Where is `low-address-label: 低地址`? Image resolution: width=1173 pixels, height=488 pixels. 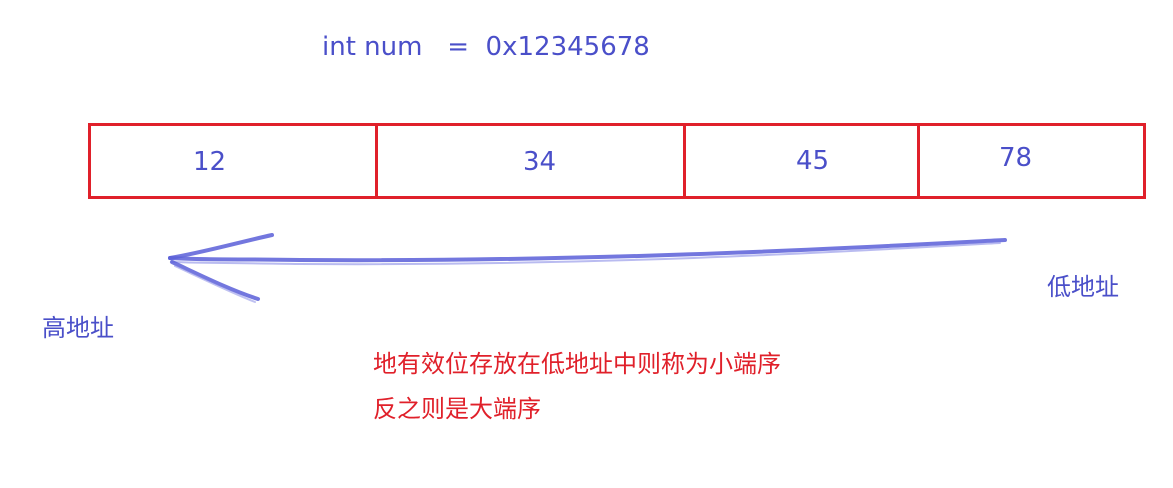
low-address-label: 低地址 is located at coordinates (1083, 287).